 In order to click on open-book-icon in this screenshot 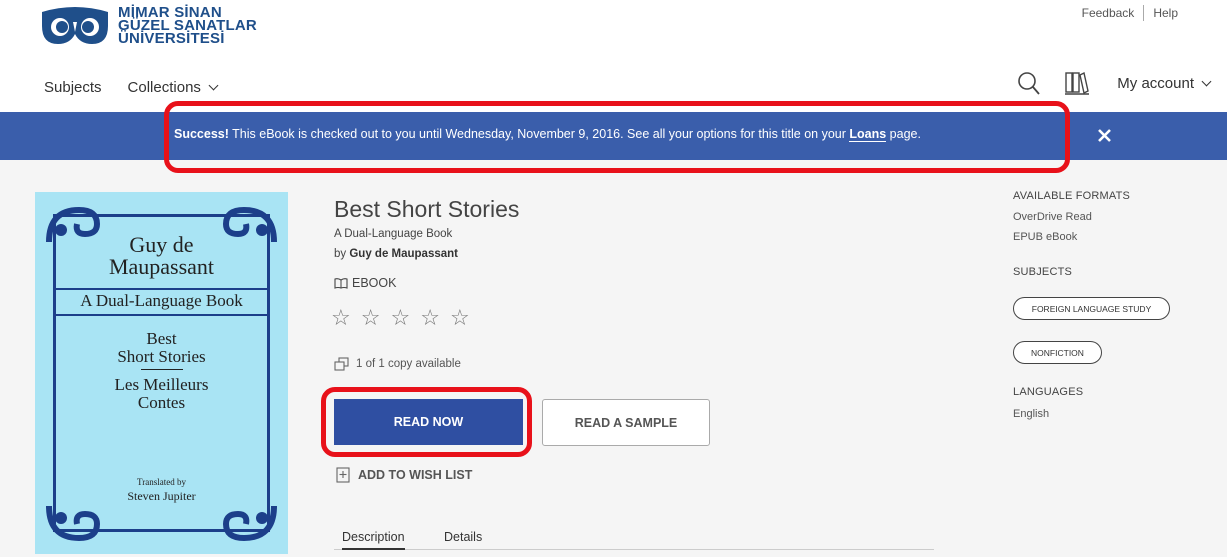, I will do `click(341, 283)`.